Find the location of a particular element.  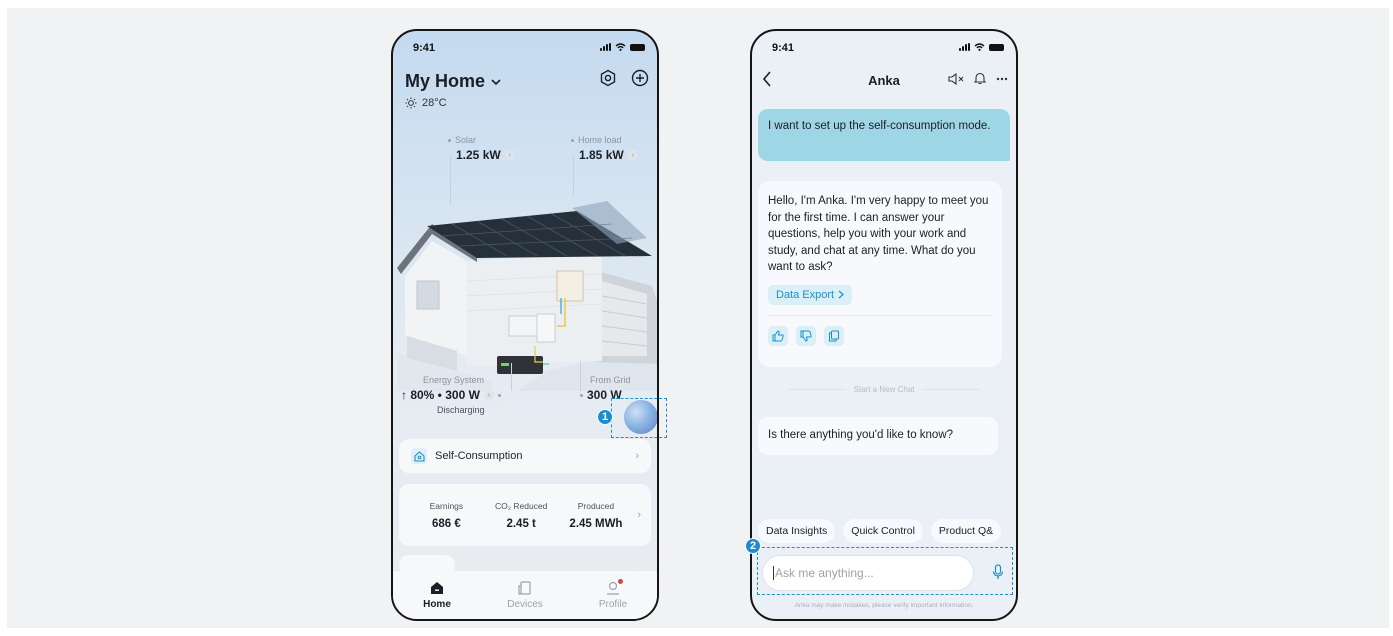

solar-value: 1.25 kW is located at coordinates (478, 155).